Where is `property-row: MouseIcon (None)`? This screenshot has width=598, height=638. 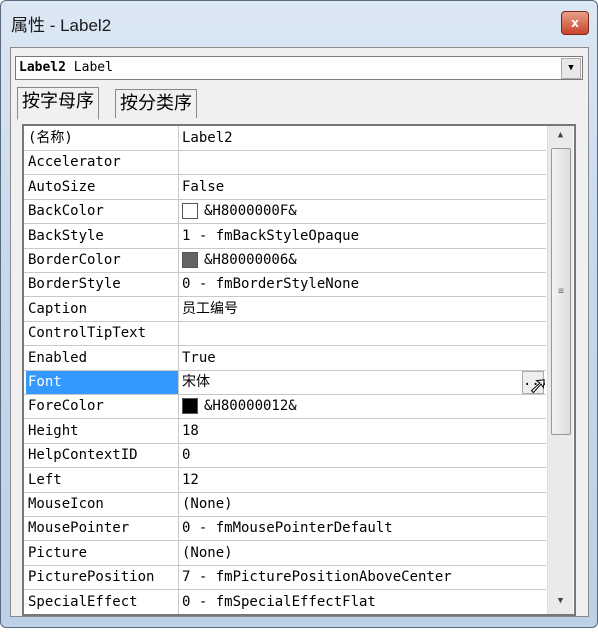 property-row: MouseIcon (None) is located at coordinates (285, 504).